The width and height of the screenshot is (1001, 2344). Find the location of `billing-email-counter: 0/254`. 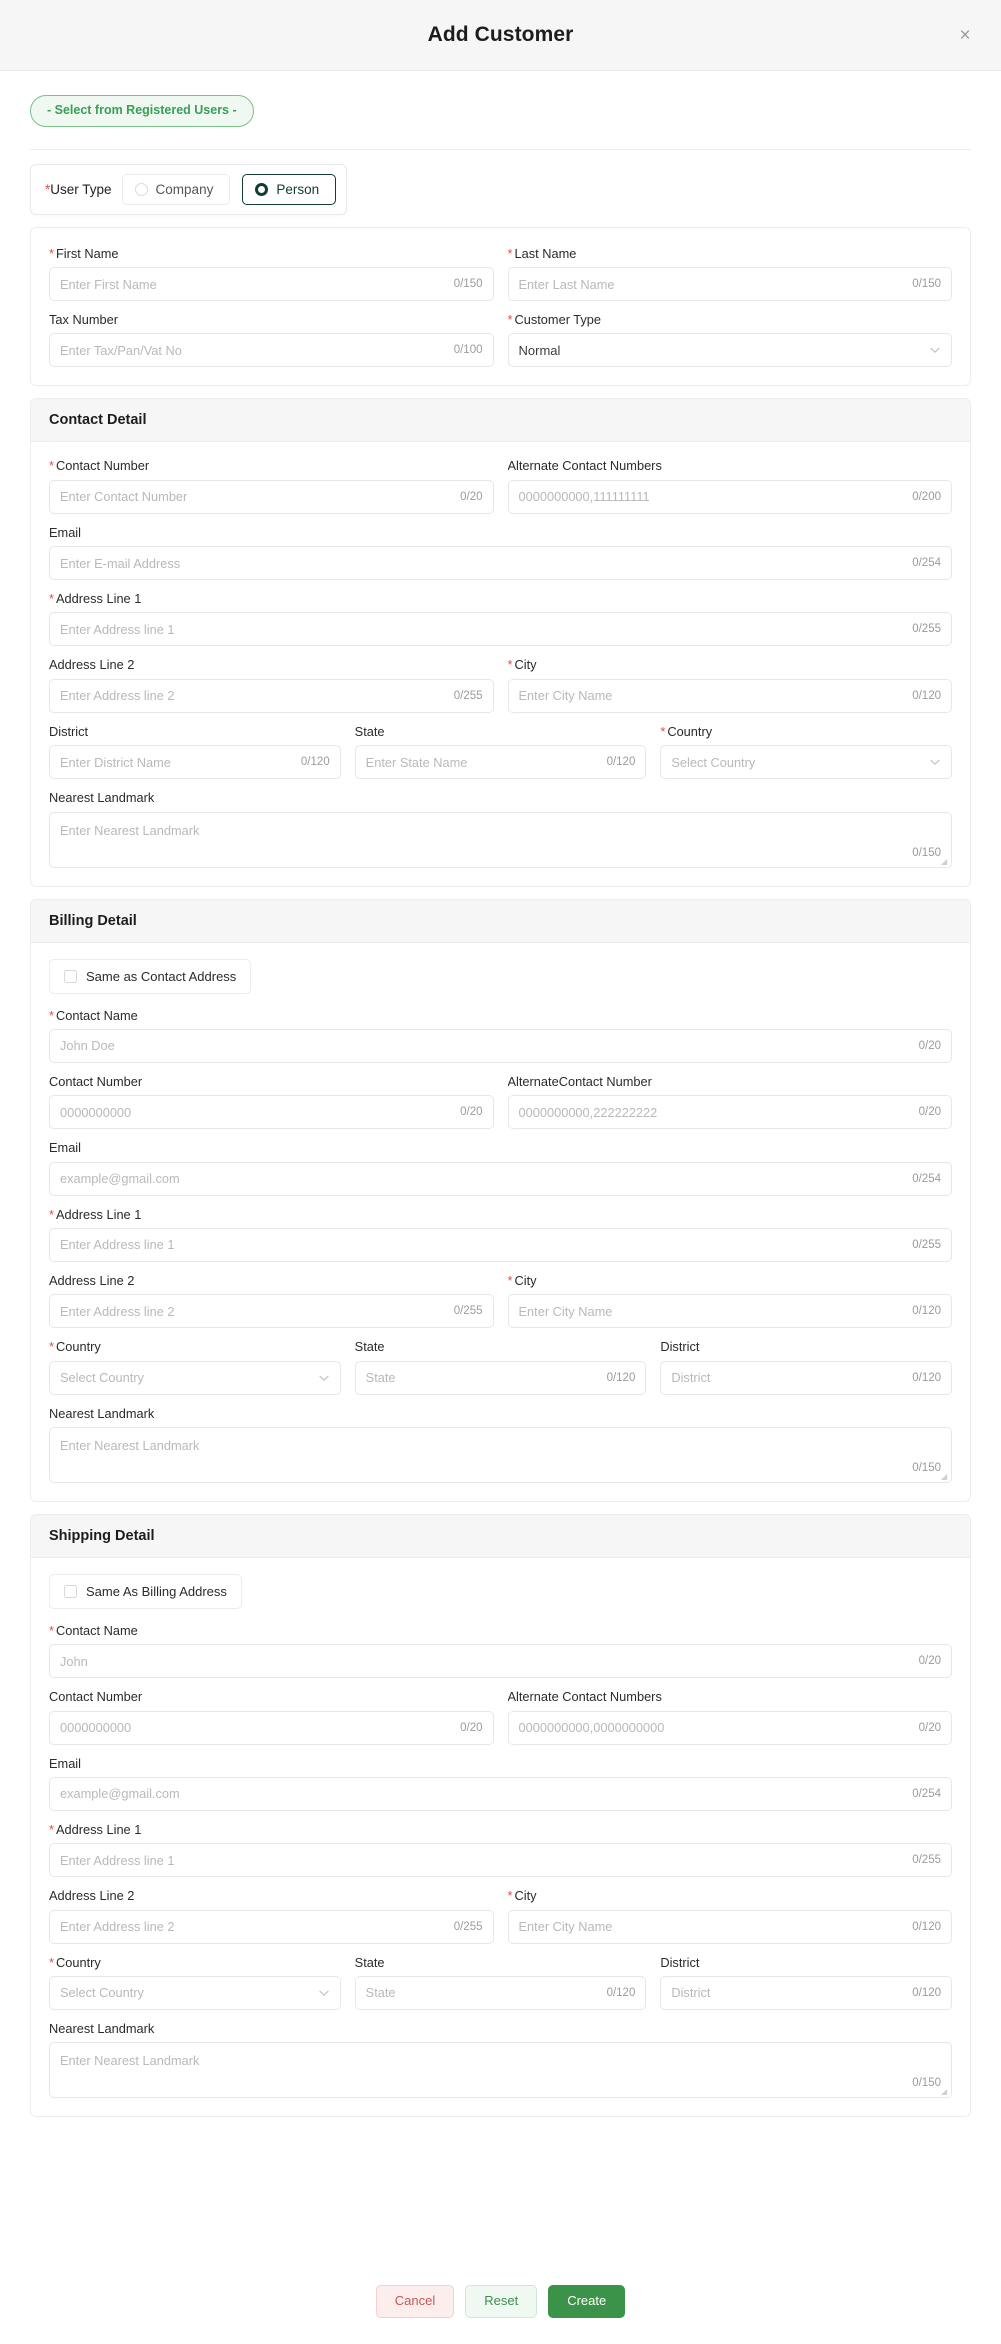

billing-email-counter: 0/254 is located at coordinates (926, 1178).